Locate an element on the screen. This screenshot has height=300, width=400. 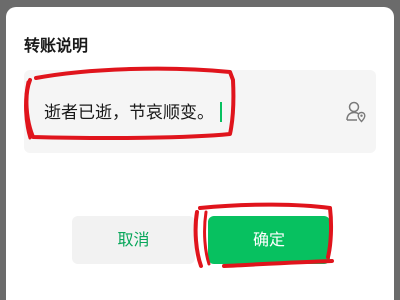
cancel-button: 取消 is located at coordinates (133, 240).